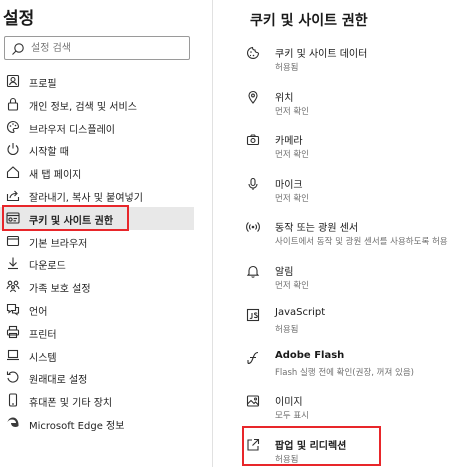  What do you see at coordinates (106, 355) in the screenshot?
I see `sidebar-item-system: 시스템` at bounding box center [106, 355].